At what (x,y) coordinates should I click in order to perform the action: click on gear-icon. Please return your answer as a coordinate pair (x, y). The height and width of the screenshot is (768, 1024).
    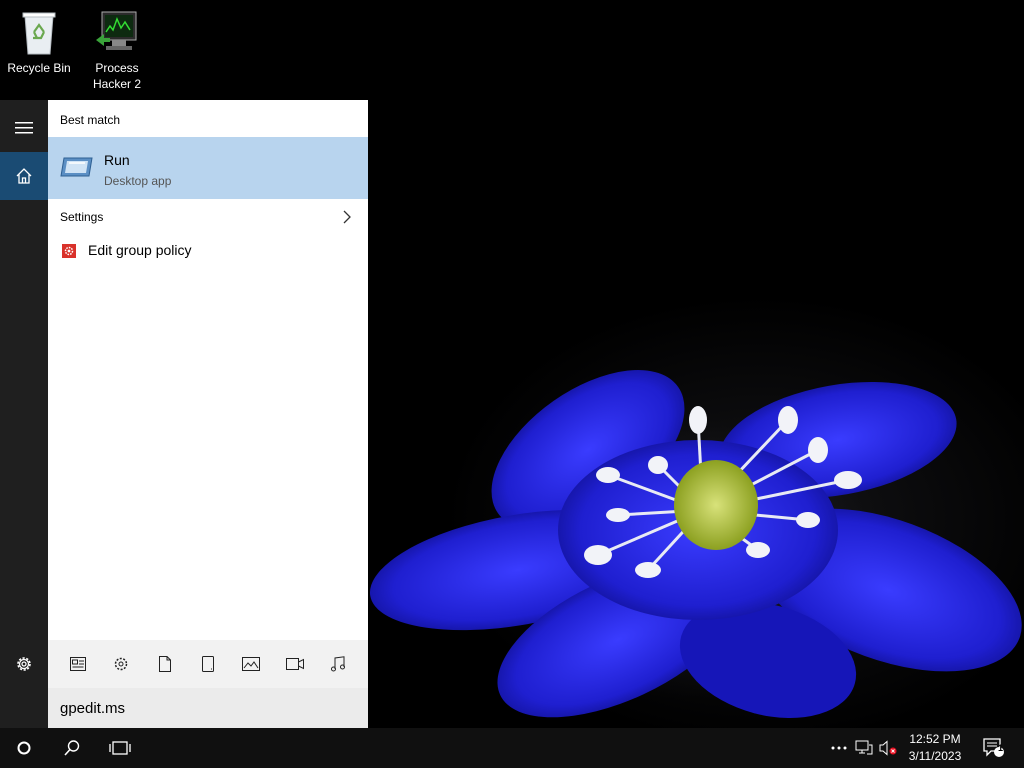
    Looking at the image, I should click on (24, 664).